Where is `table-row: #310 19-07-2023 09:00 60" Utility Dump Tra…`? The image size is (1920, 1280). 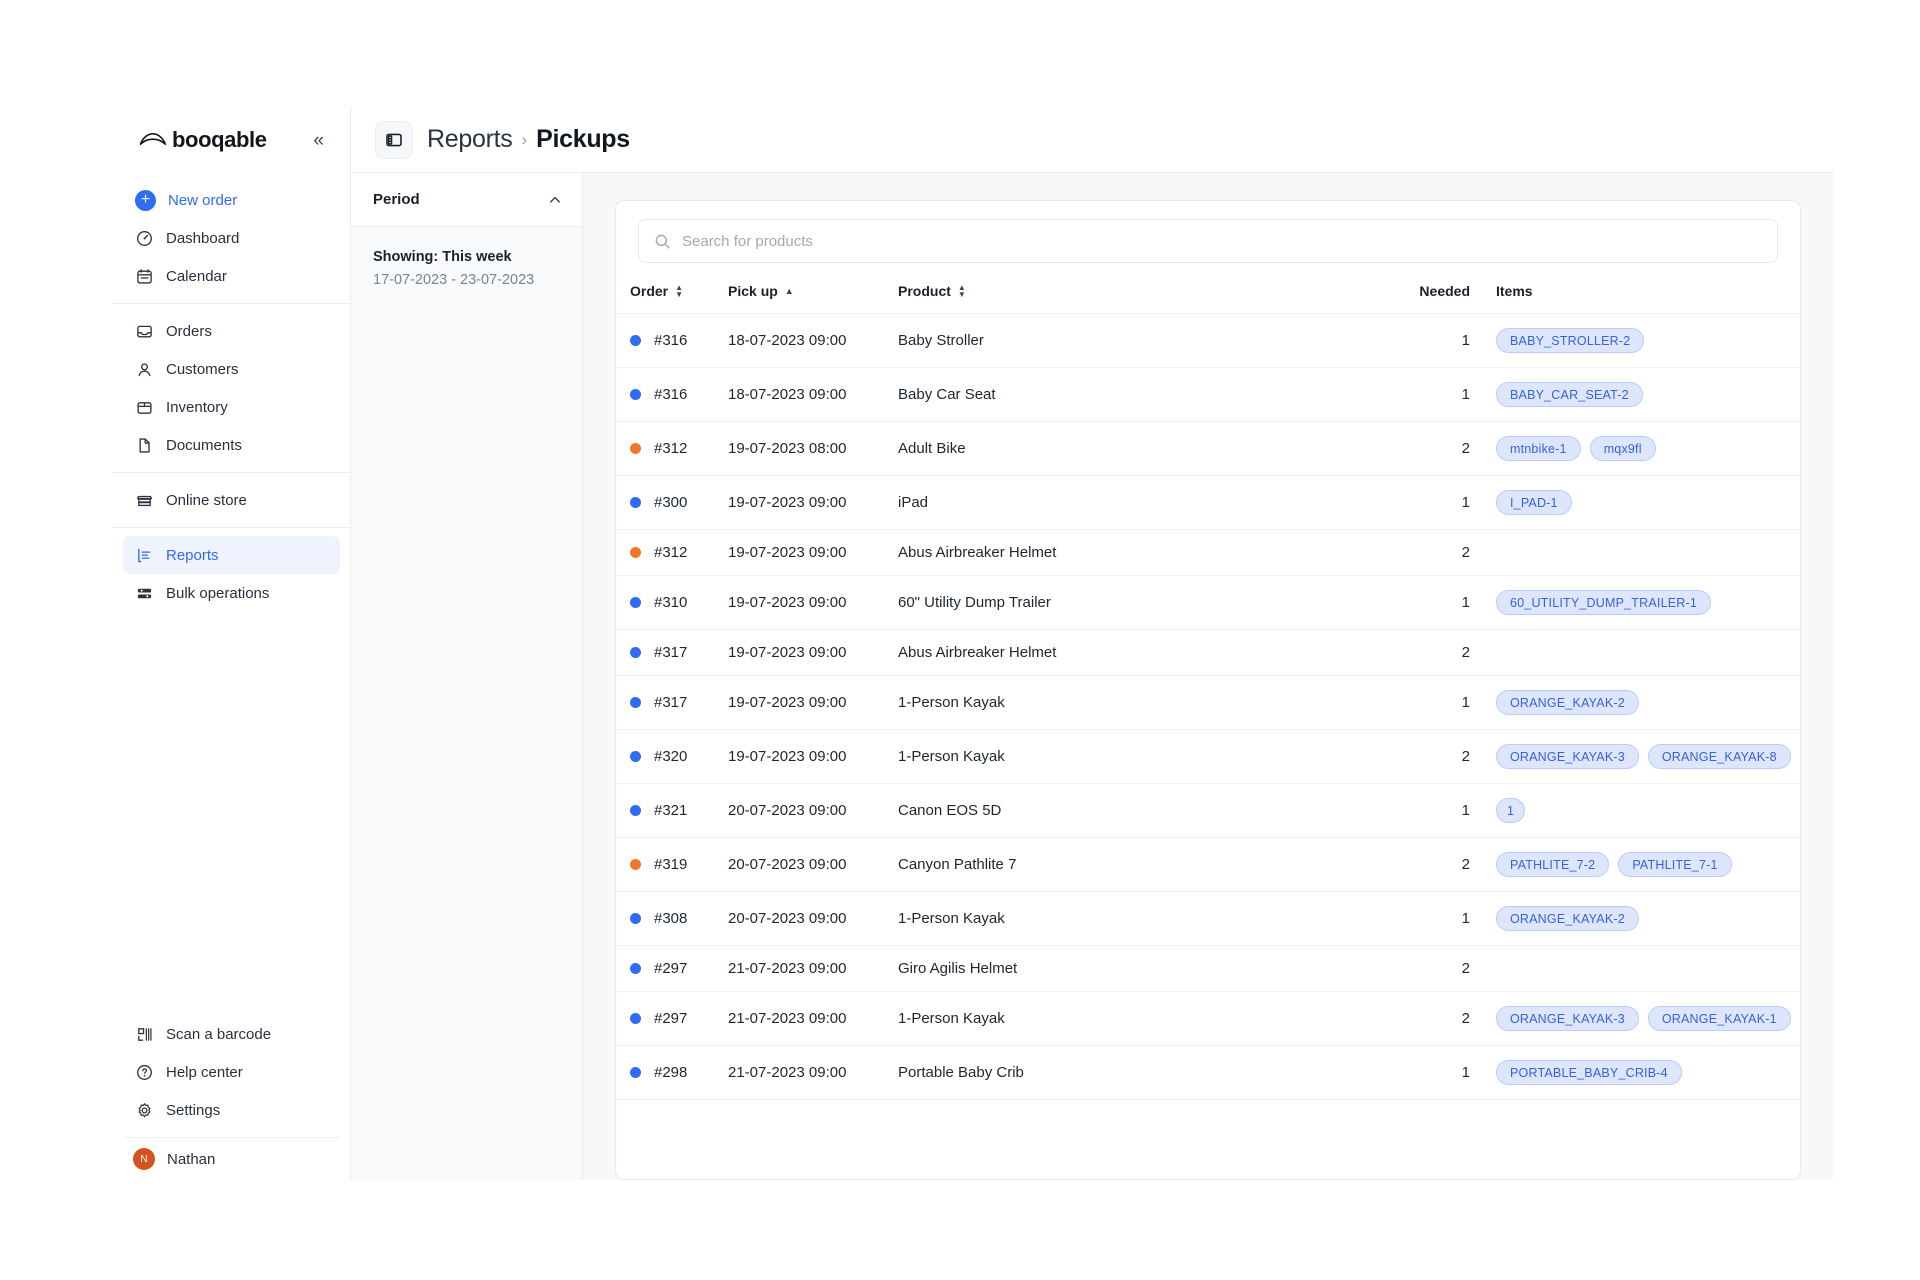 table-row: #310 19-07-2023 09:00 60" Utility Dump Tra… is located at coordinates (1208, 602).